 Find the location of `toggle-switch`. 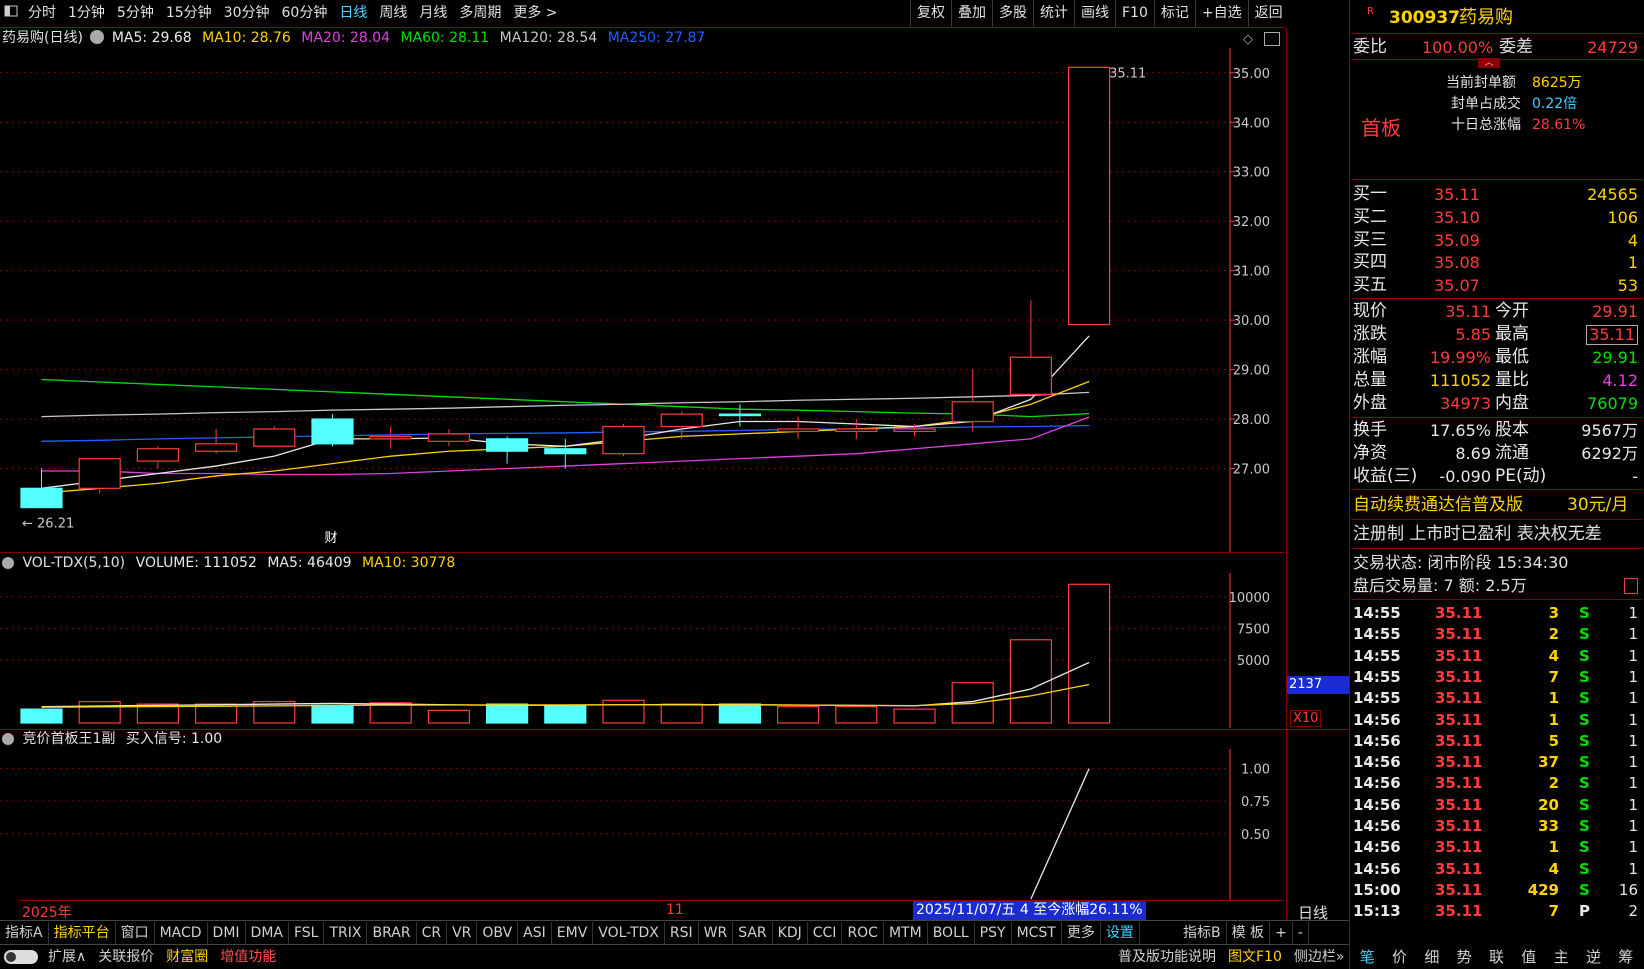

toggle-switch is located at coordinates (21, 957).